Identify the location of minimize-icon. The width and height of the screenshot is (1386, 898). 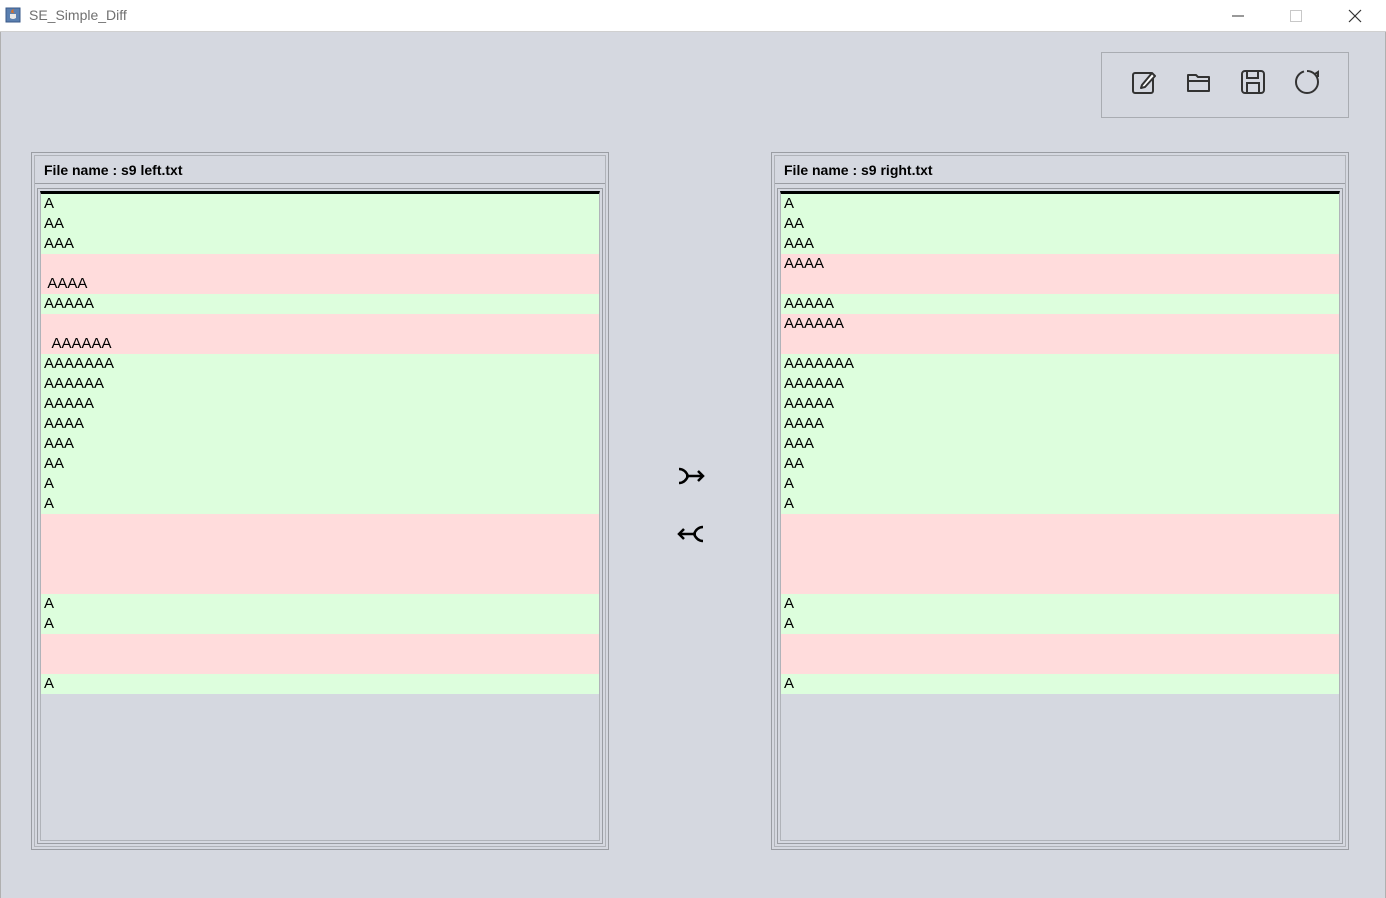
(1238, 16).